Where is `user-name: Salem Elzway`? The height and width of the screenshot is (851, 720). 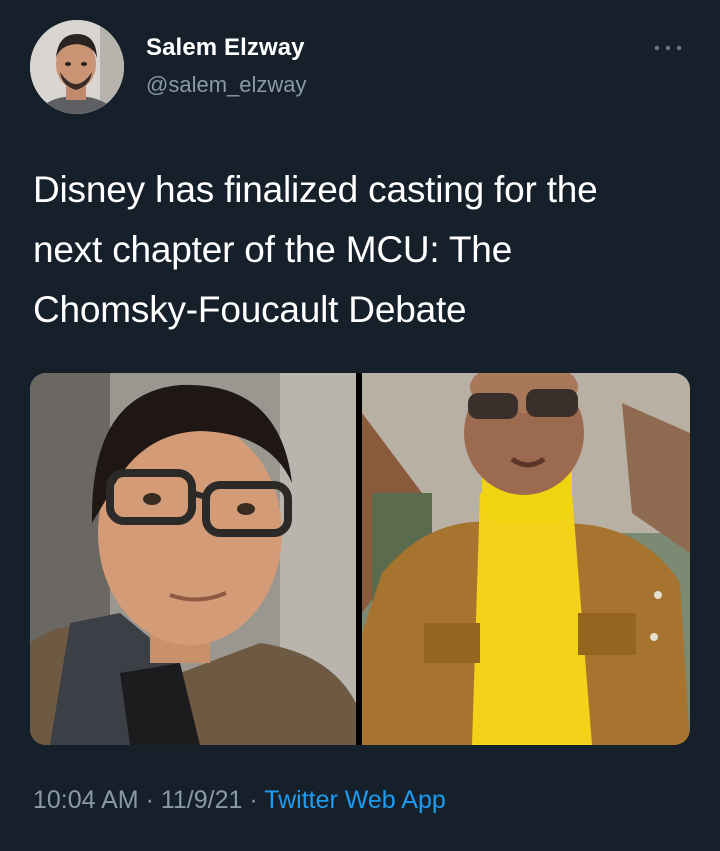 user-name: Salem Elzway is located at coordinates (225, 48).